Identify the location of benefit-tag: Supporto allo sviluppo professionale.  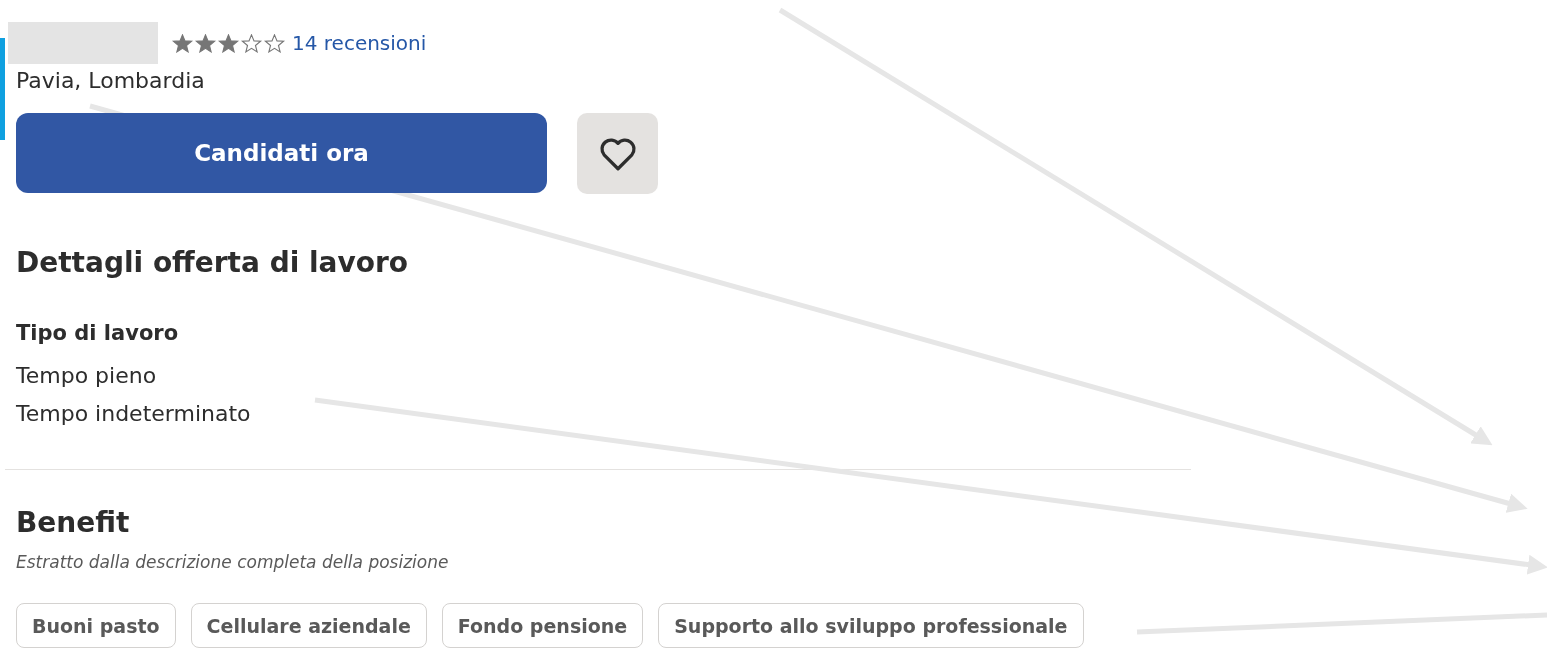
(871, 625).